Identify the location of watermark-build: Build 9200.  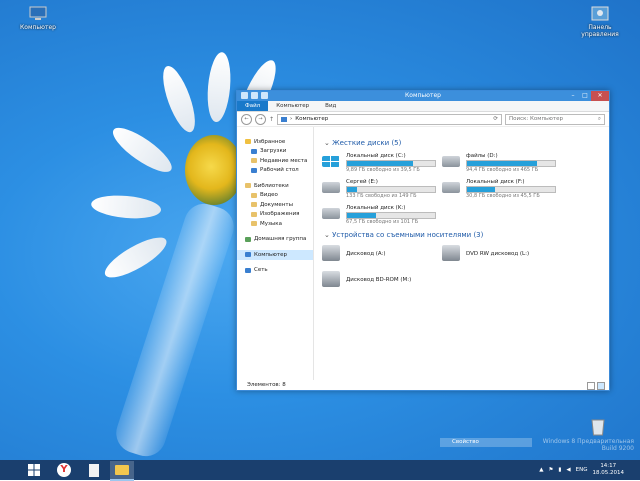
(588, 448).